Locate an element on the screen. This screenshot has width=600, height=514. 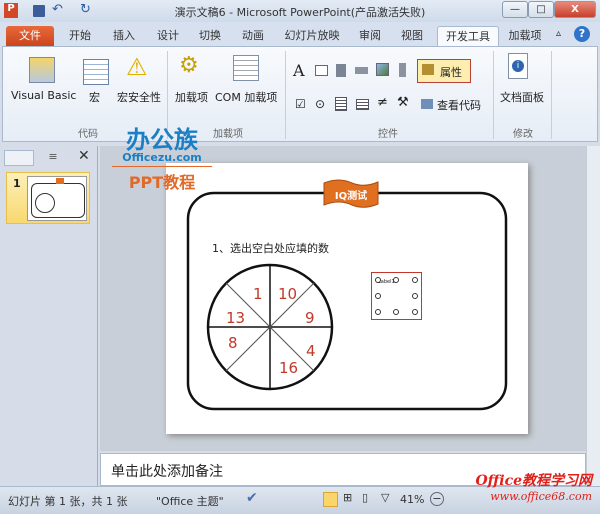
view-code-icon is located at coordinates (427, 104).